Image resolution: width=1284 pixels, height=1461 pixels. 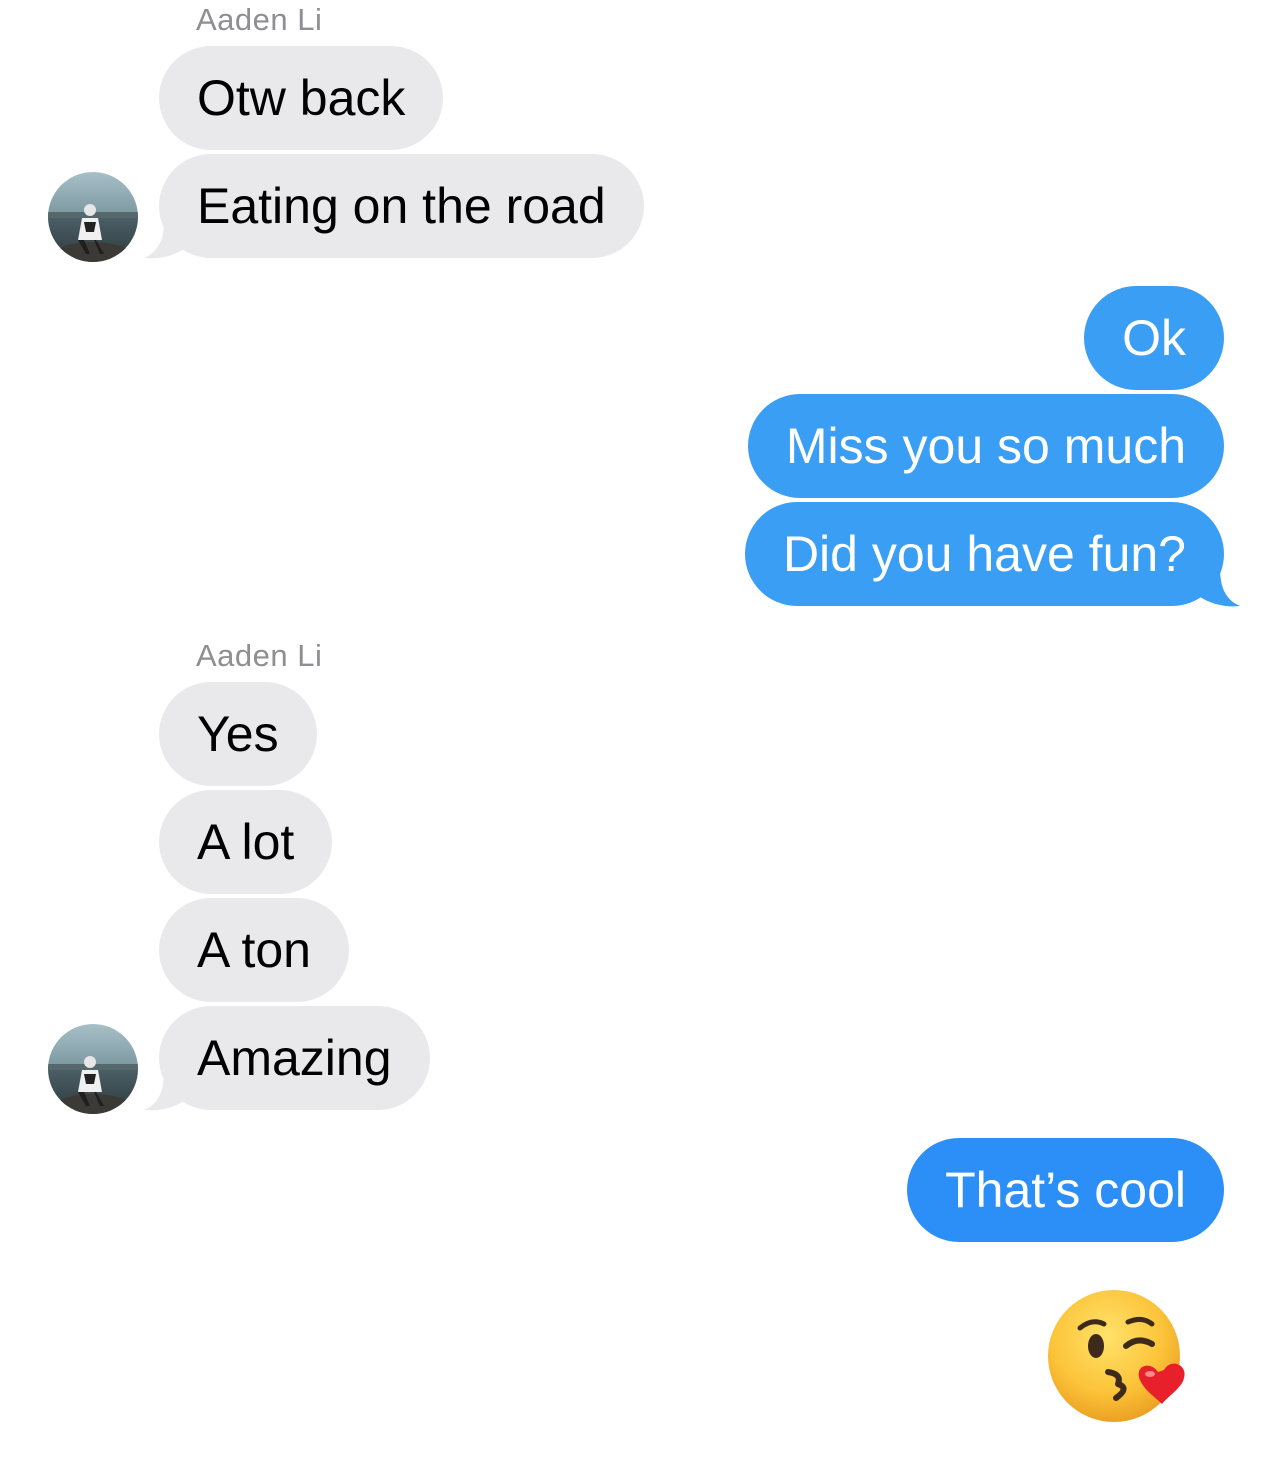 I want to click on message-bubble-incoming: Amazing, so click(x=294, y=1058).